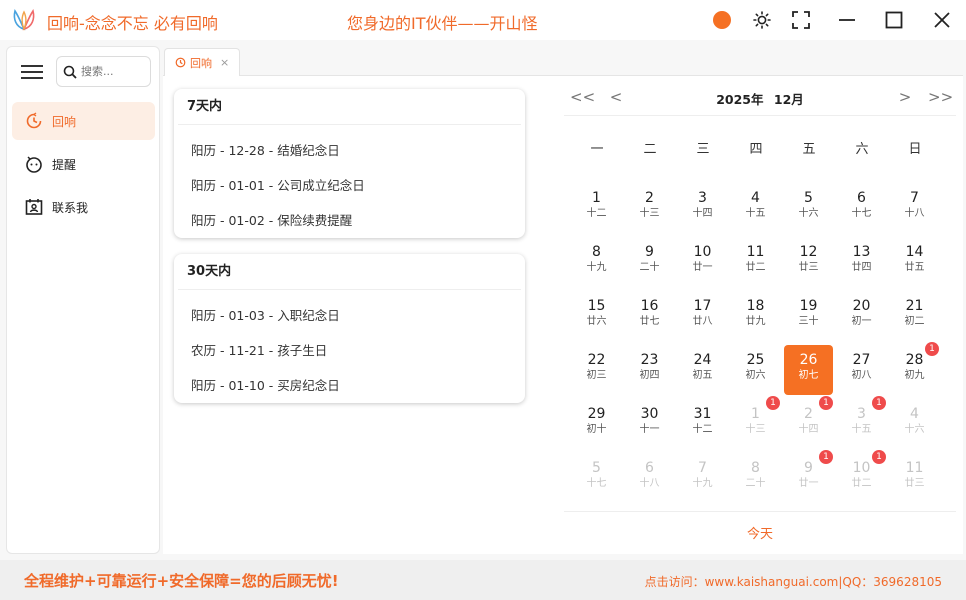  Describe the element at coordinates (940, 97) in the screenshot. I see `next-year-button: >>` at that location.